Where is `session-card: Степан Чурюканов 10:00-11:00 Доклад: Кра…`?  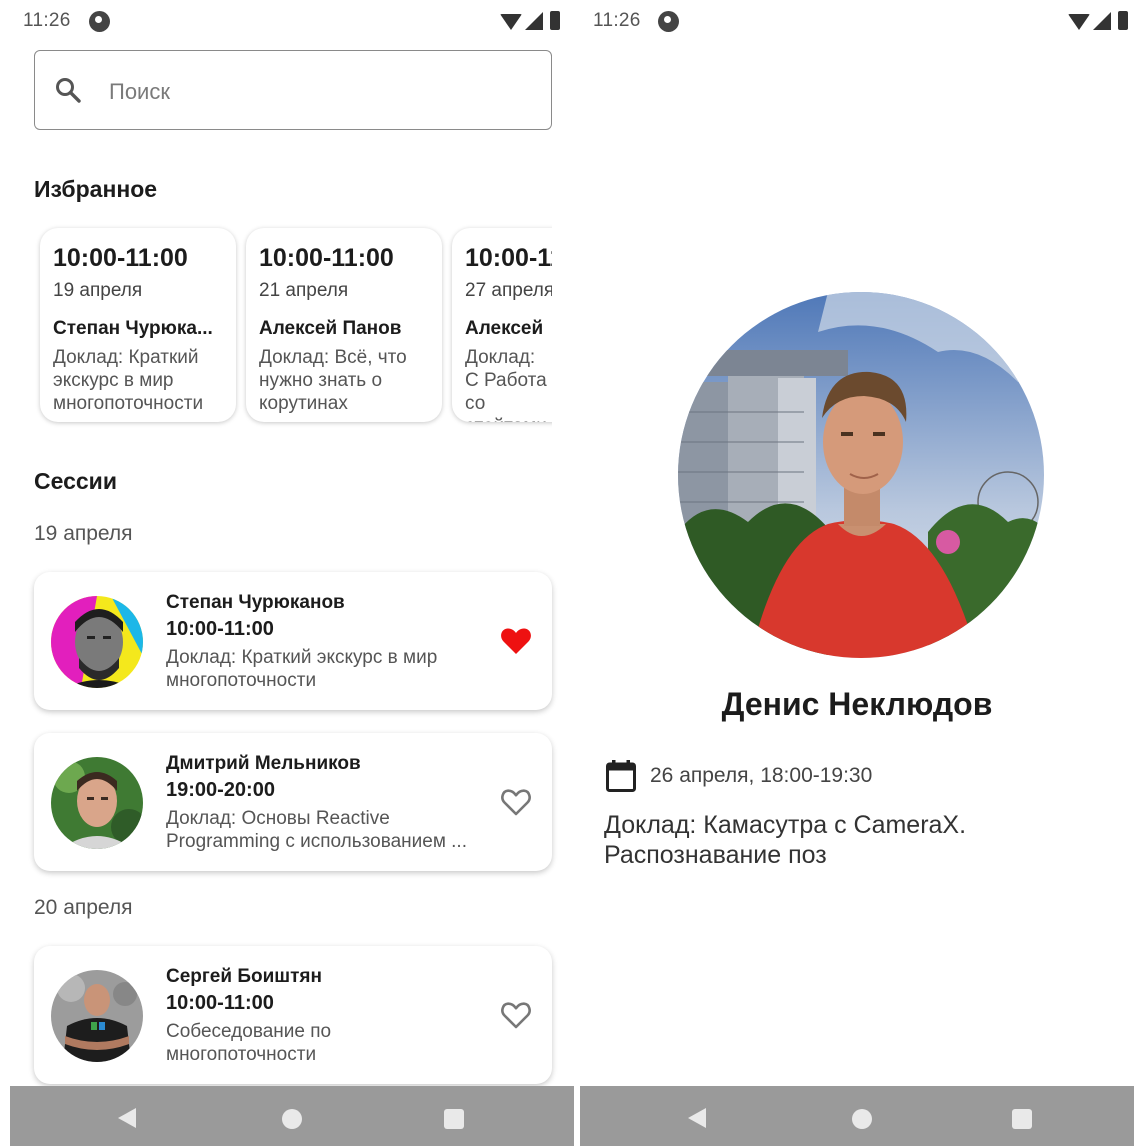
session-card: Степан Чурюканов 10:00-11:00 Доклад: Кра… is located at coordinates (293, 641).